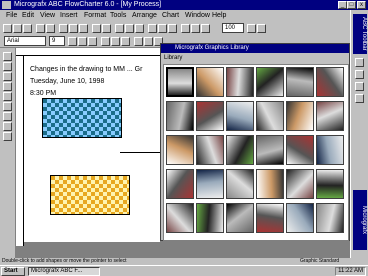 Image resolution: width=368 pixels, height=276 pixels. What do you see at coordinates (95, 15) in the screenshot?
I see `menu-format: Format` at bounding box center [95, 15].